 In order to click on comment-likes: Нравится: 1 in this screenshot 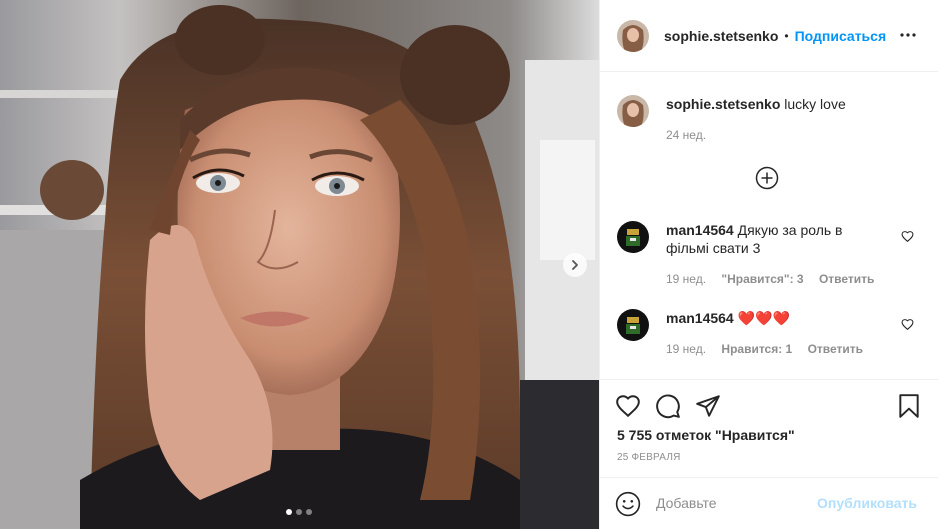, I will do `click(756, 349)`.